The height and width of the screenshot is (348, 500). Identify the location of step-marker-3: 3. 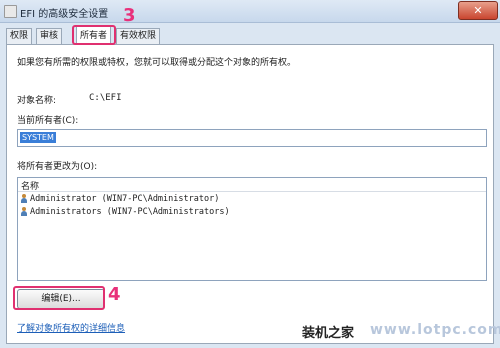
(129, 15).